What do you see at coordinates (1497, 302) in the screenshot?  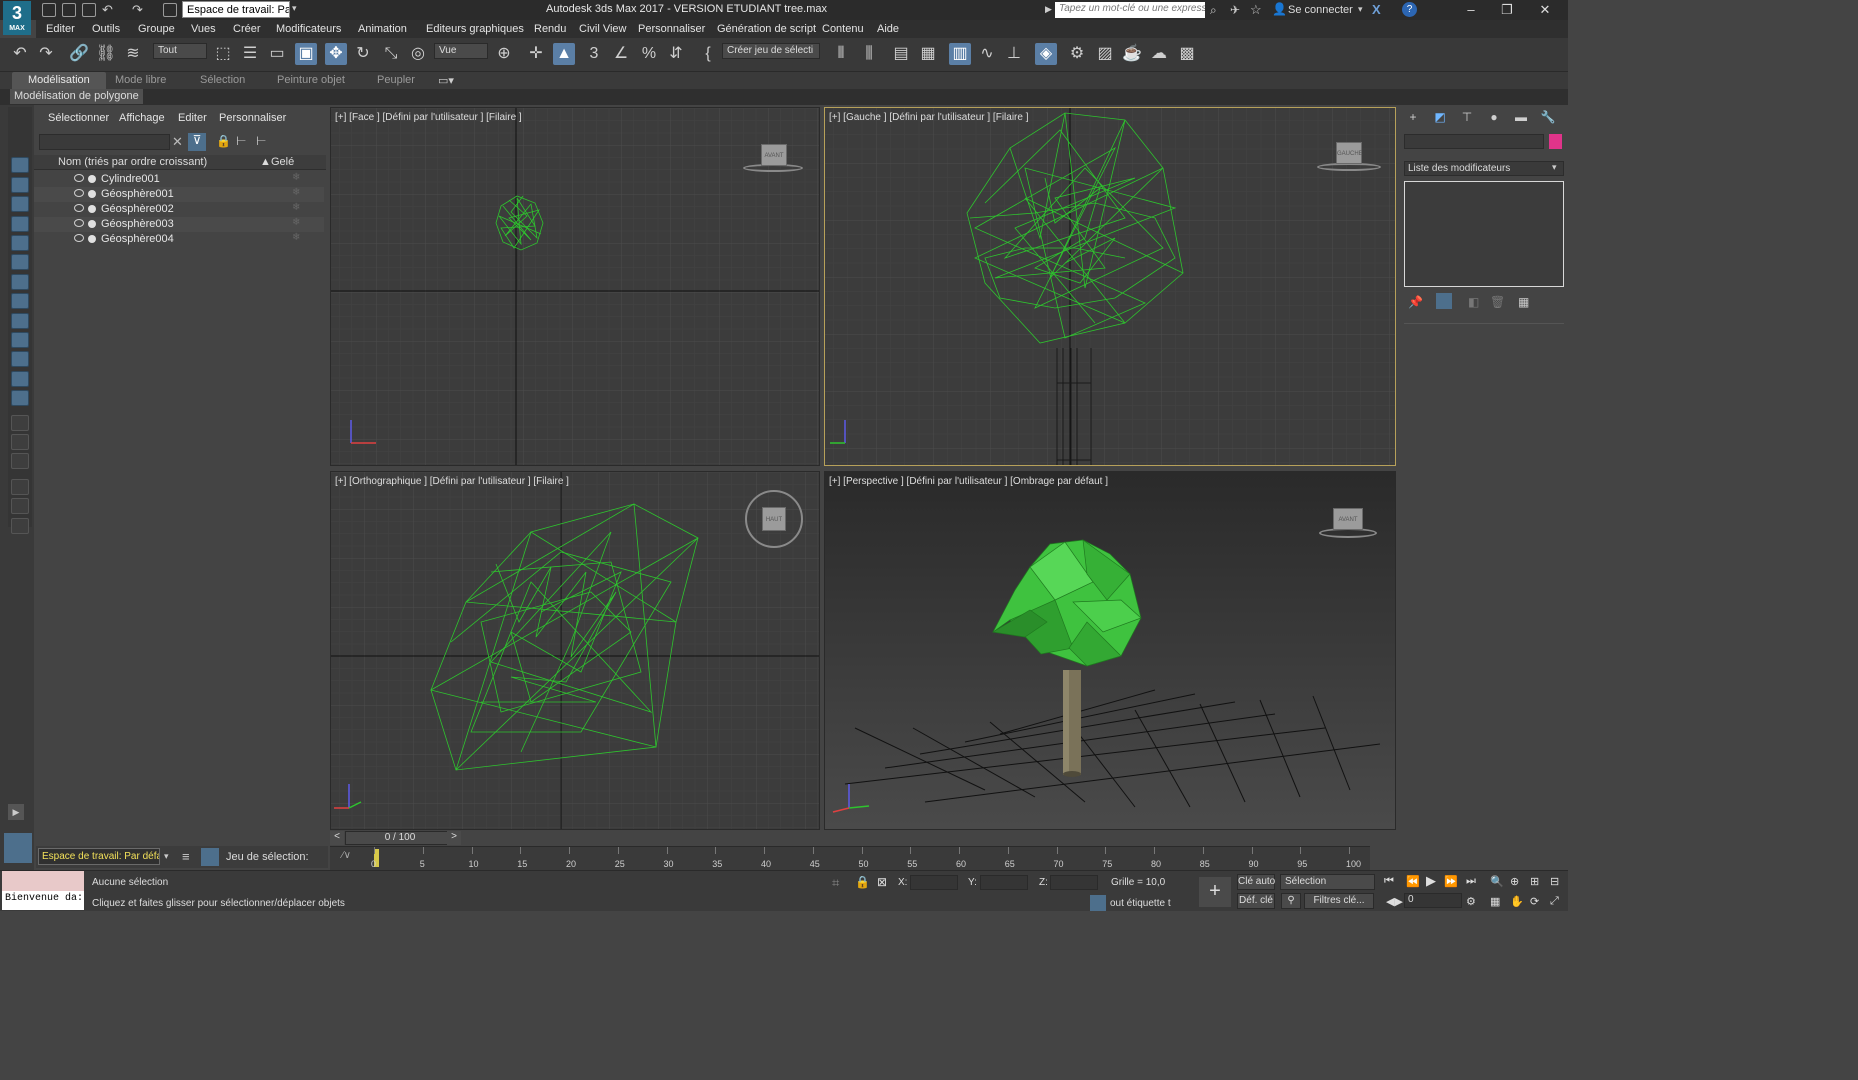 I see `remove-modifier-icon: 🗑` at bounding box center [1497, 302].